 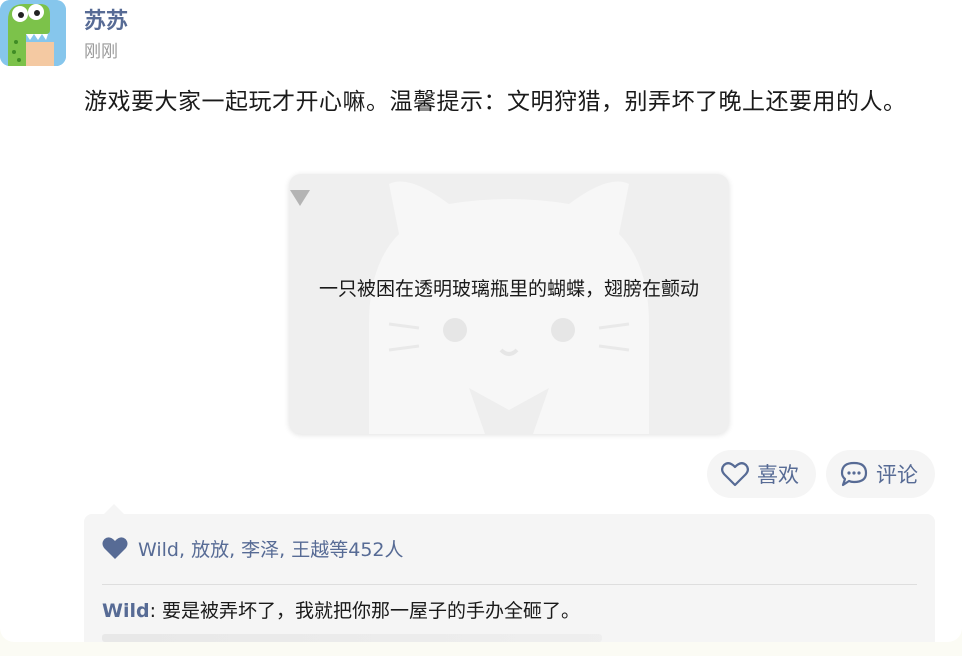 I want to click on likes-list: Wild, 放放, 李泽, 王越等452人, so click(x=271, y=548).